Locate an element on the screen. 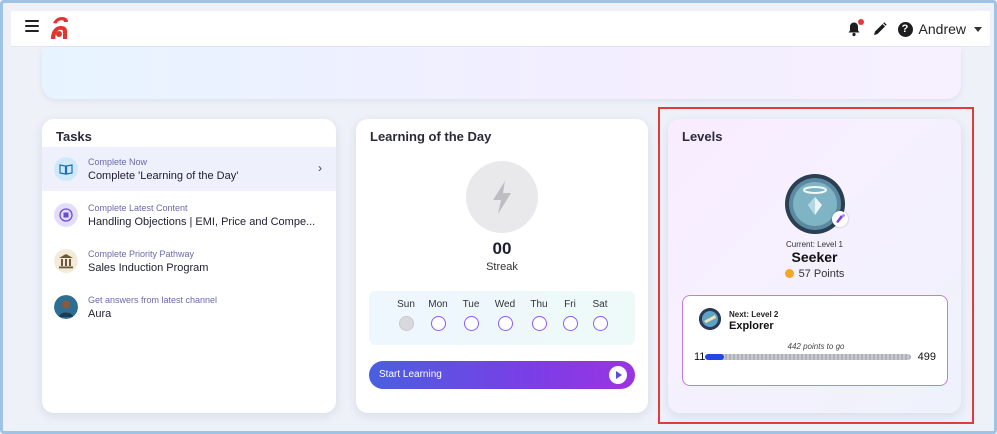  streak-circle is located at coordinates (502, 197).